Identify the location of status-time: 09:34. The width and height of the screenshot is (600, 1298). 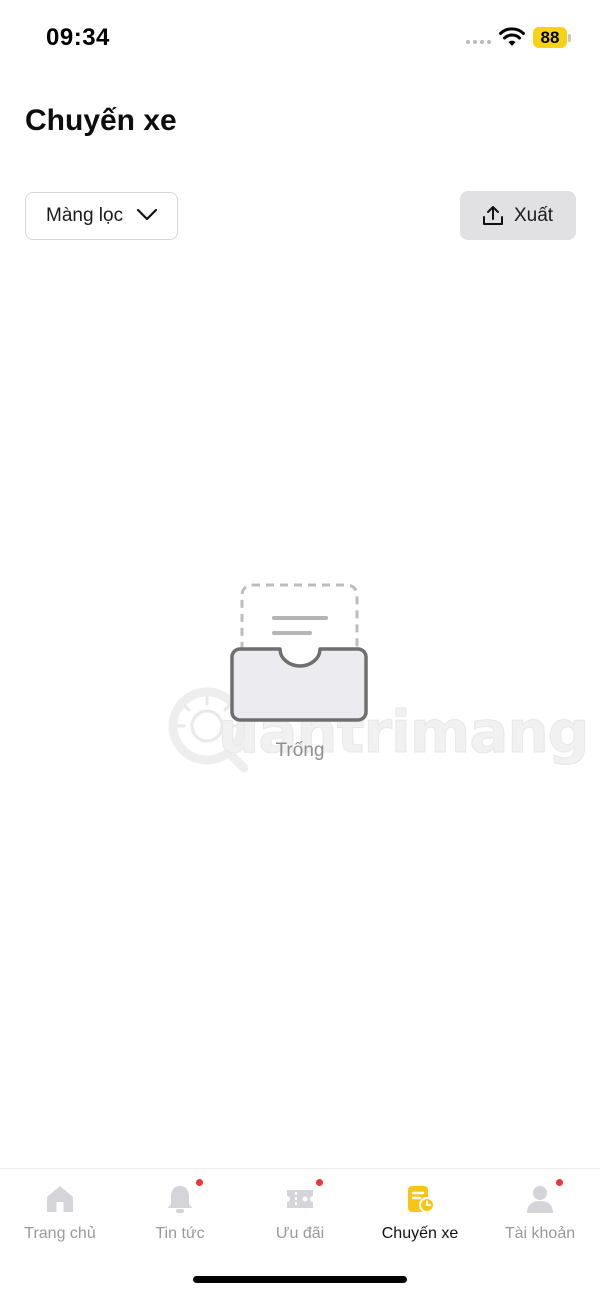
(78, 37).